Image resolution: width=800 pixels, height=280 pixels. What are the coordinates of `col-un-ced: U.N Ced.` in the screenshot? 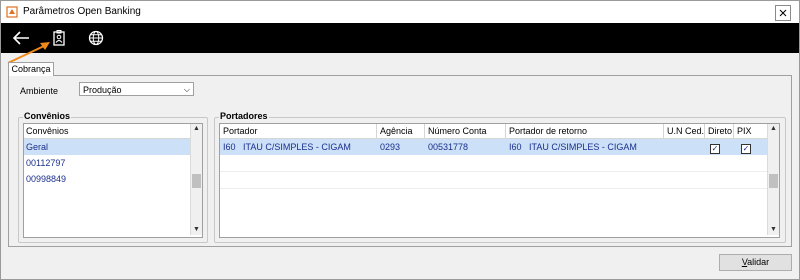 It's located at (683, 131).